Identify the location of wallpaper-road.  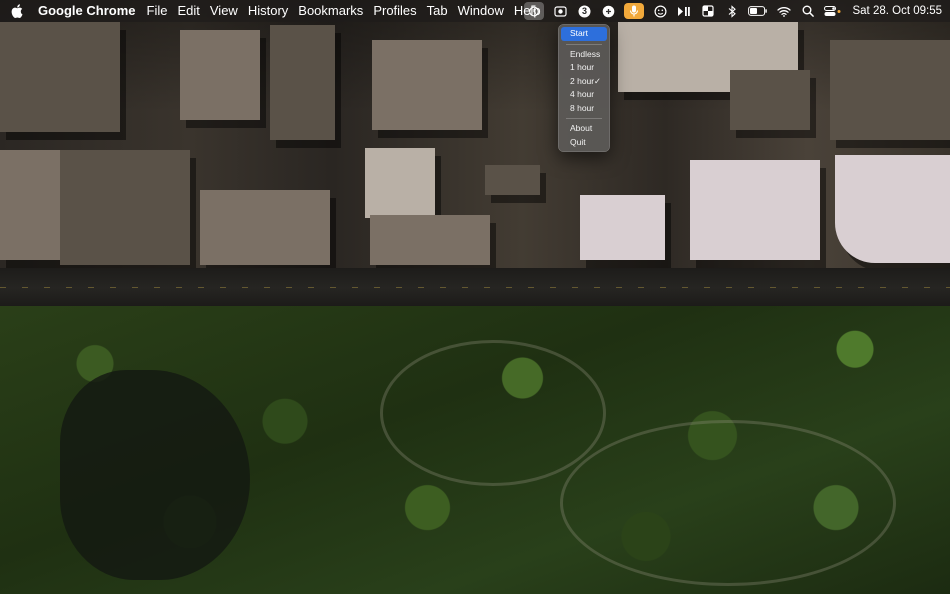
(475, 288).